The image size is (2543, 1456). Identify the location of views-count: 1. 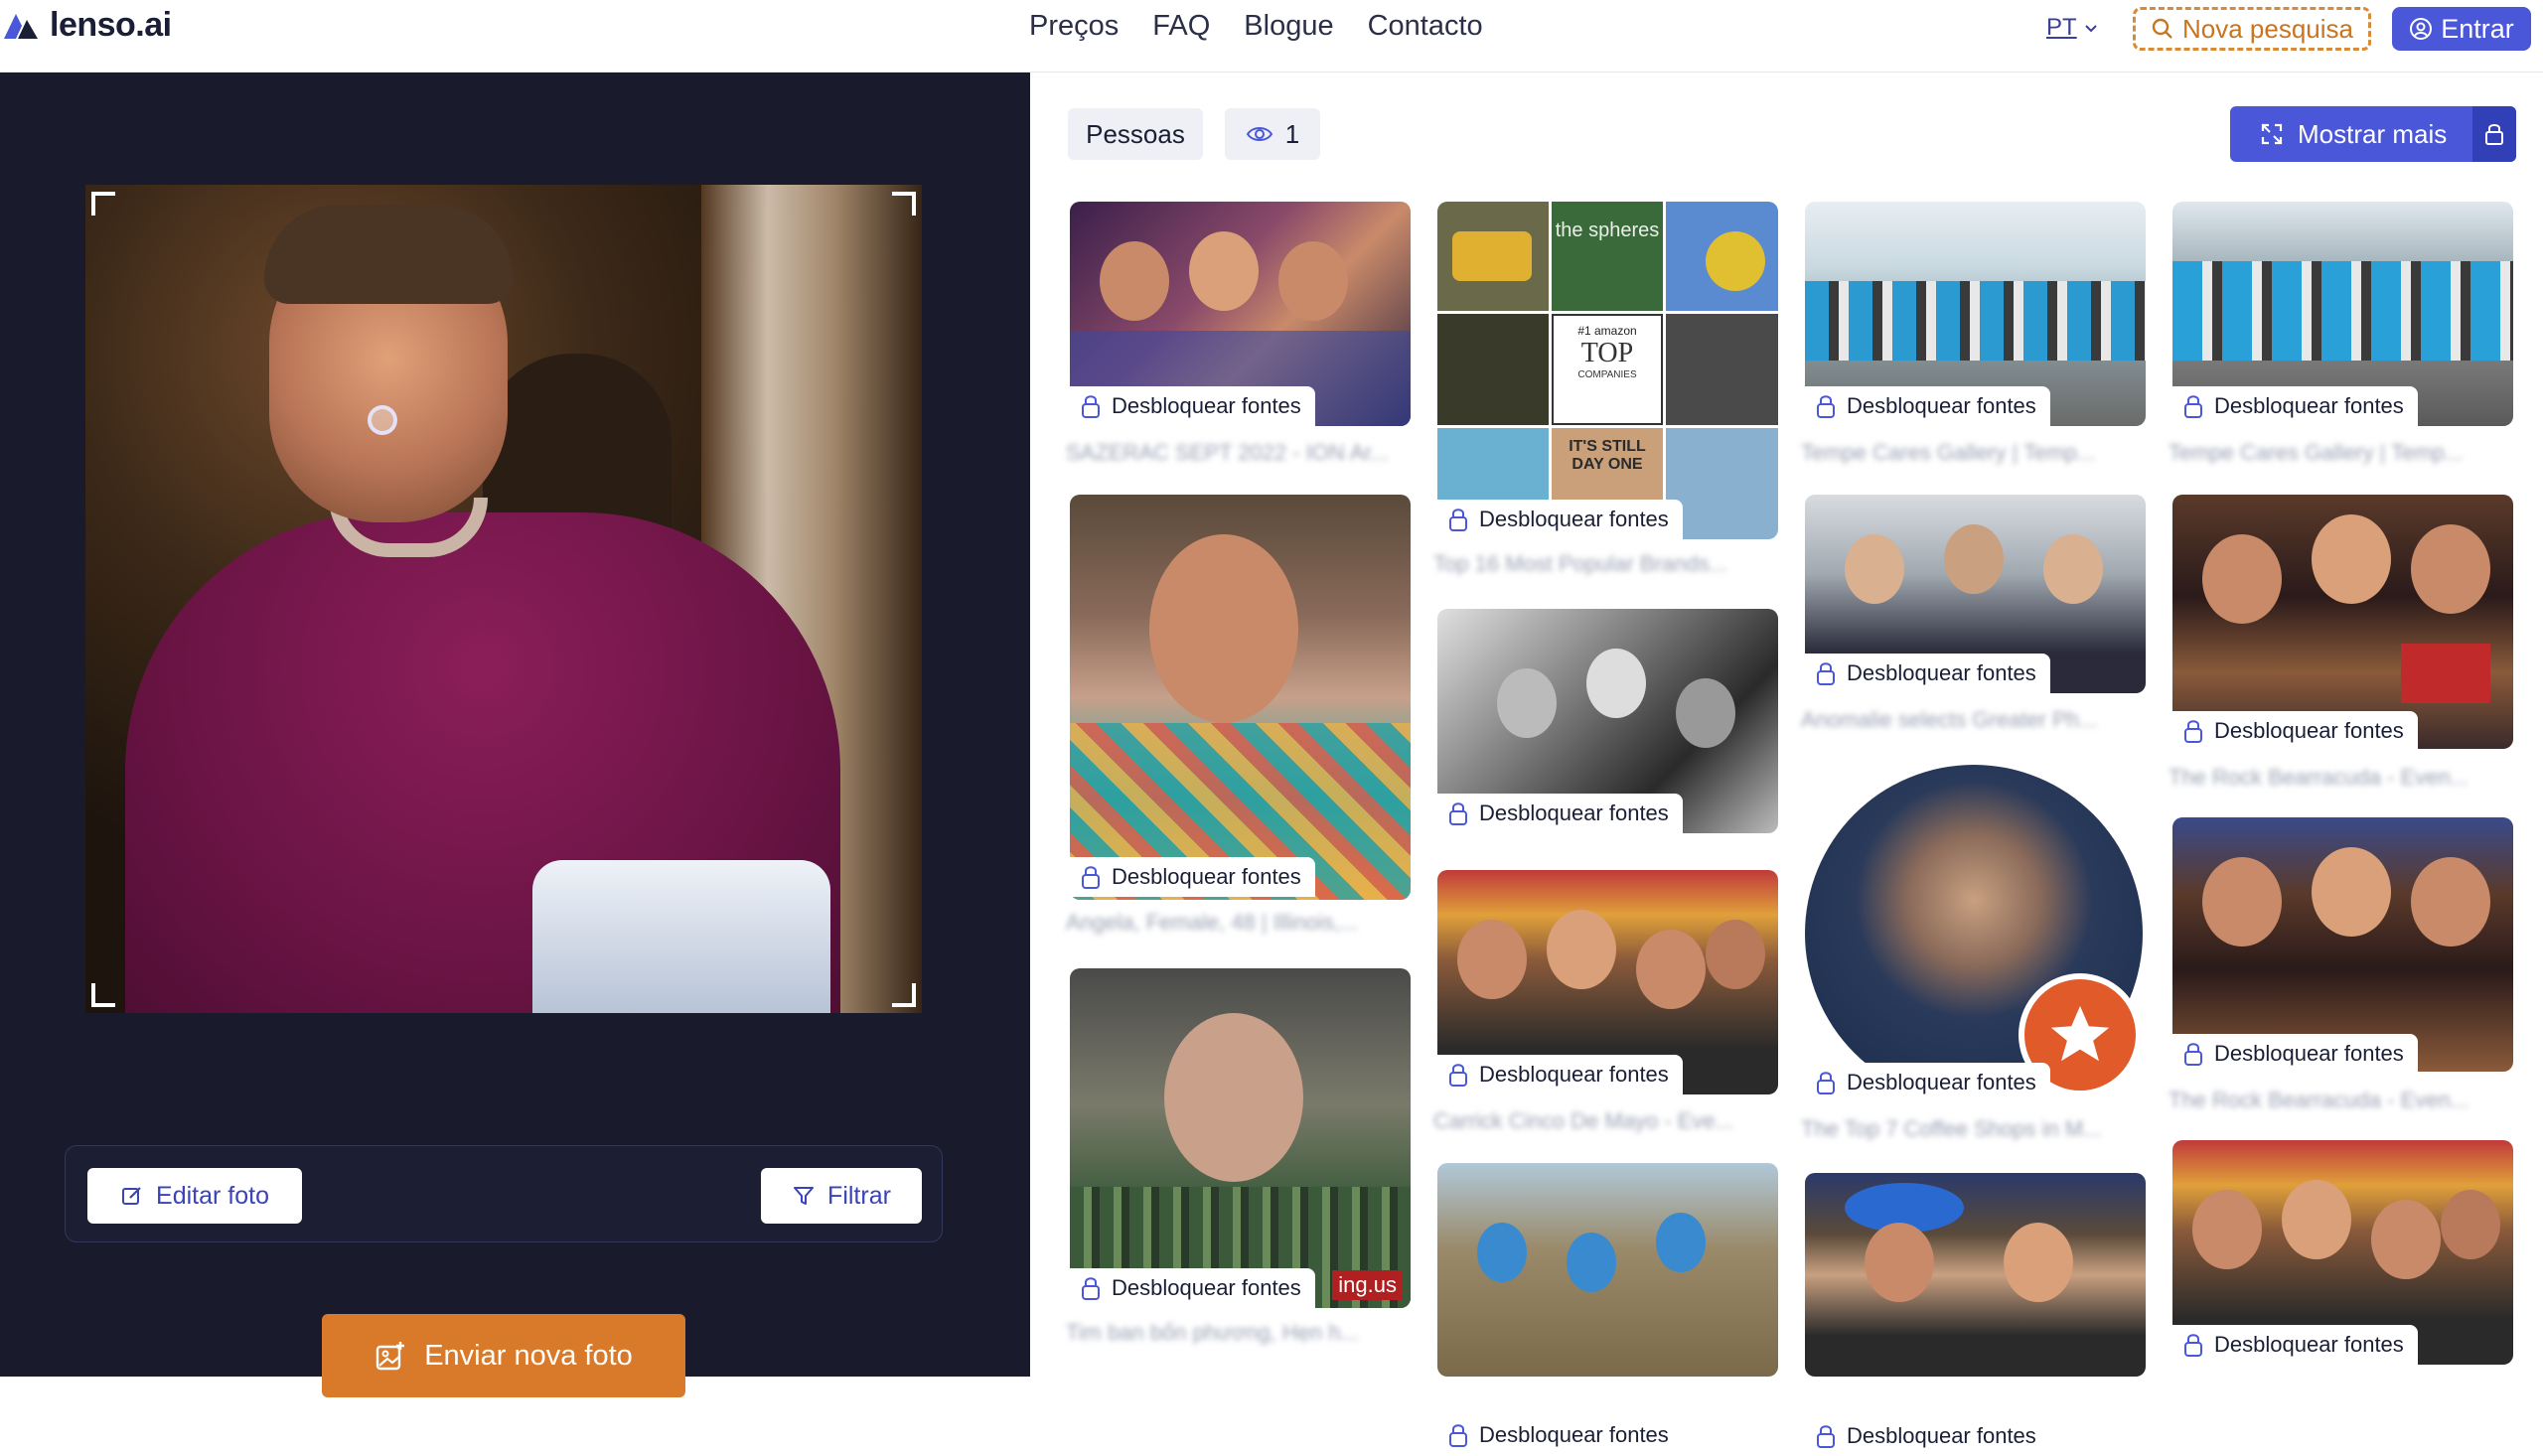
(1292, 133).